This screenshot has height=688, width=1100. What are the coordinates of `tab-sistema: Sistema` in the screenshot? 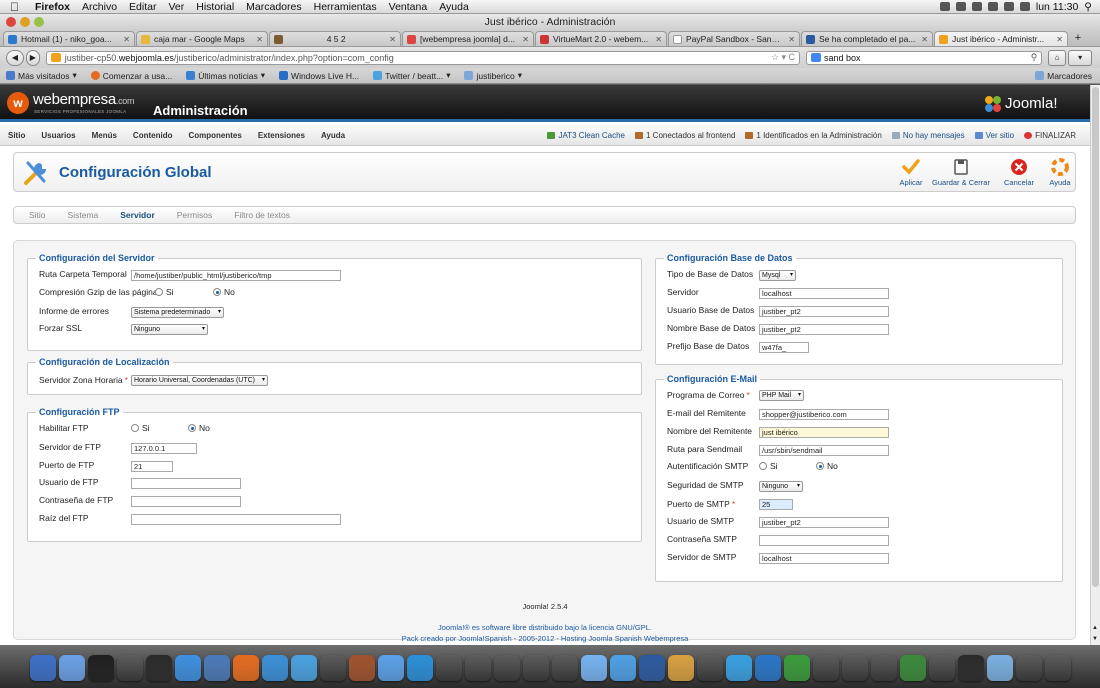 It's located at (83, 215).